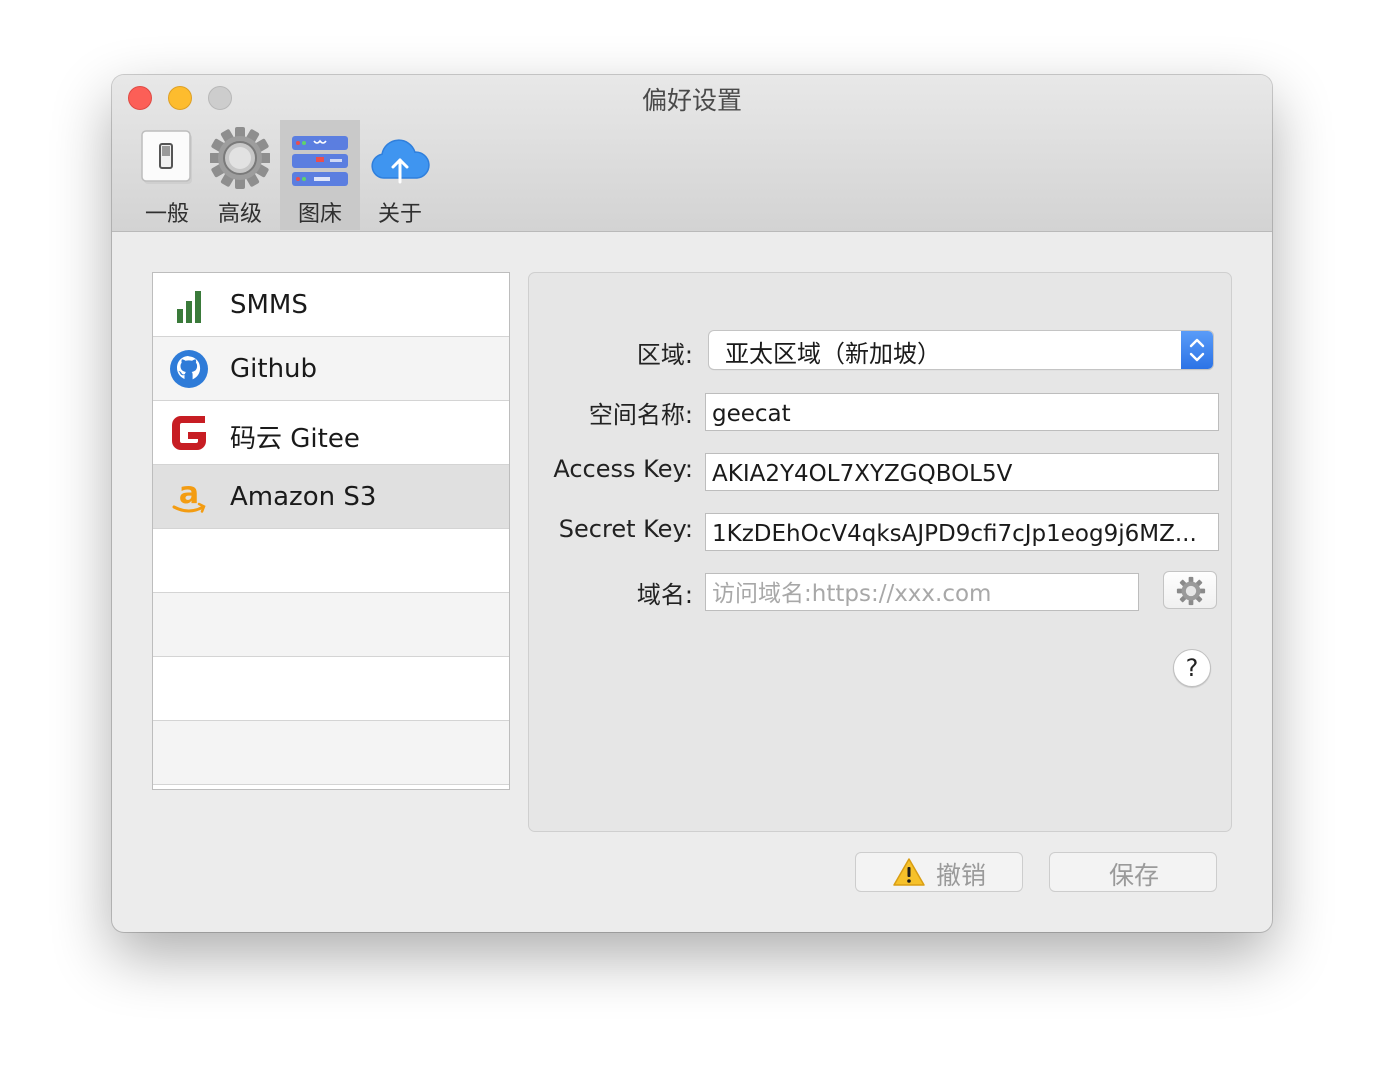  I want to click on up-down-chevron-icon, so click(1197, 350).